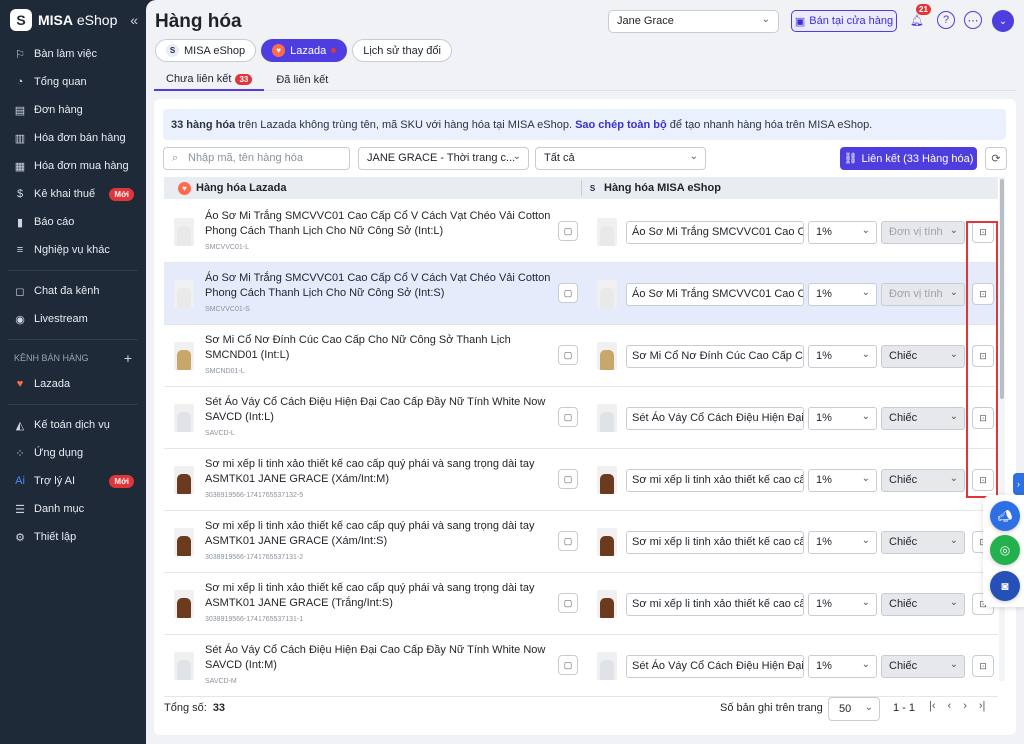 The width and height of the screenshot is (1024, 744). Describe the element at coordinates (73, 166) in the screenshot. I see `sidebar-item: ▦ Hóa đơn mua hàng` at that location.